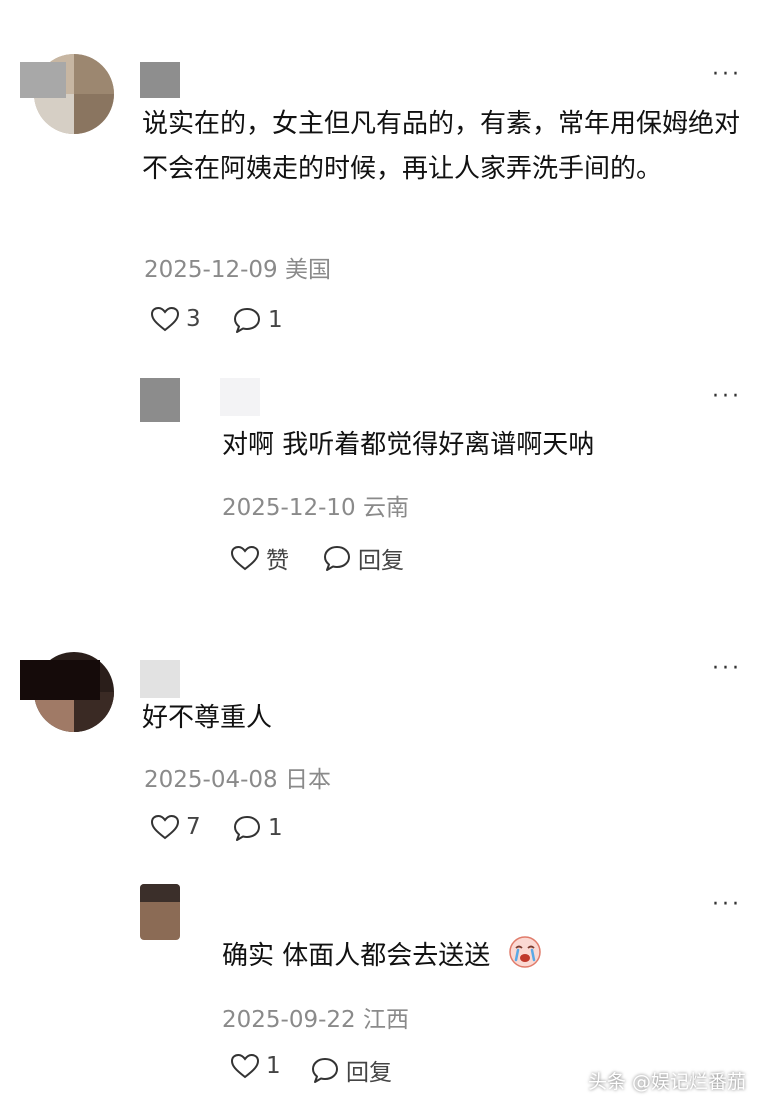  I want to click on comment-meta: 2025-12-09 美国, so click(237, 267).